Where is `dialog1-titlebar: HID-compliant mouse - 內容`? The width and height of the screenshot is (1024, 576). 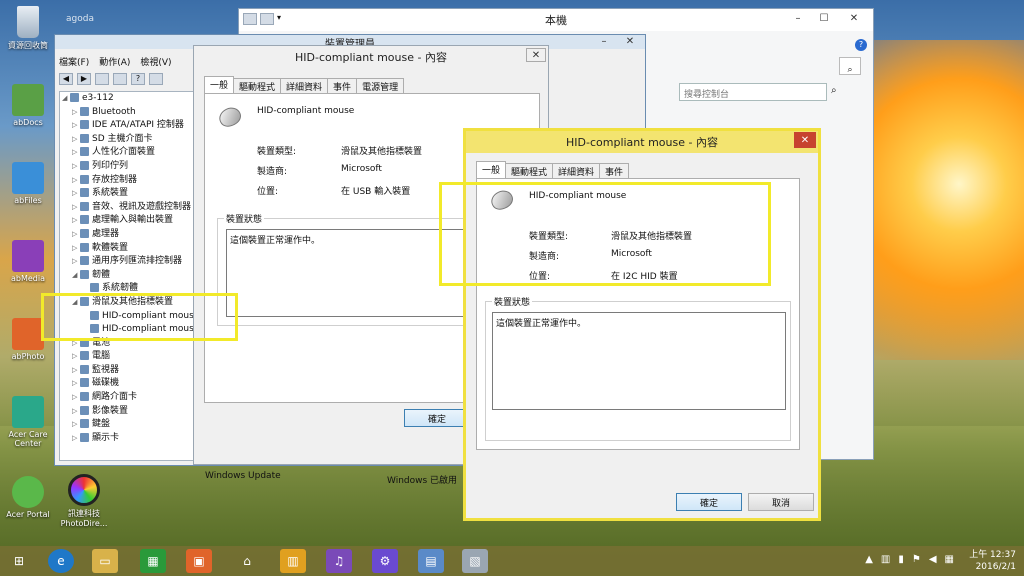
dialog1-titlebar: HID-compliant mouse - 內容 is located at coordinates (371, 57).